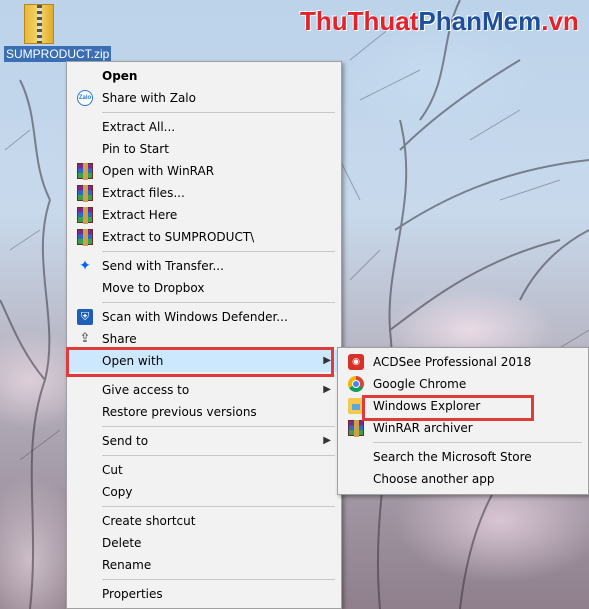 The width and height of the screenshot is (589, 609). Describe the element at coordinates (146, 390) in the screenshot. I see `menu-give-access-label: Give access to` at that location.